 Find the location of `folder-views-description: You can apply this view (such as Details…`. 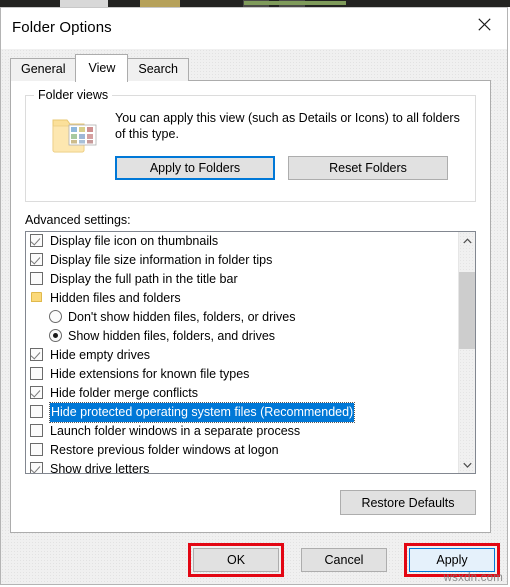

folder-views-description: You can apply this view (such as Details… is located at coordinates (287, 126).